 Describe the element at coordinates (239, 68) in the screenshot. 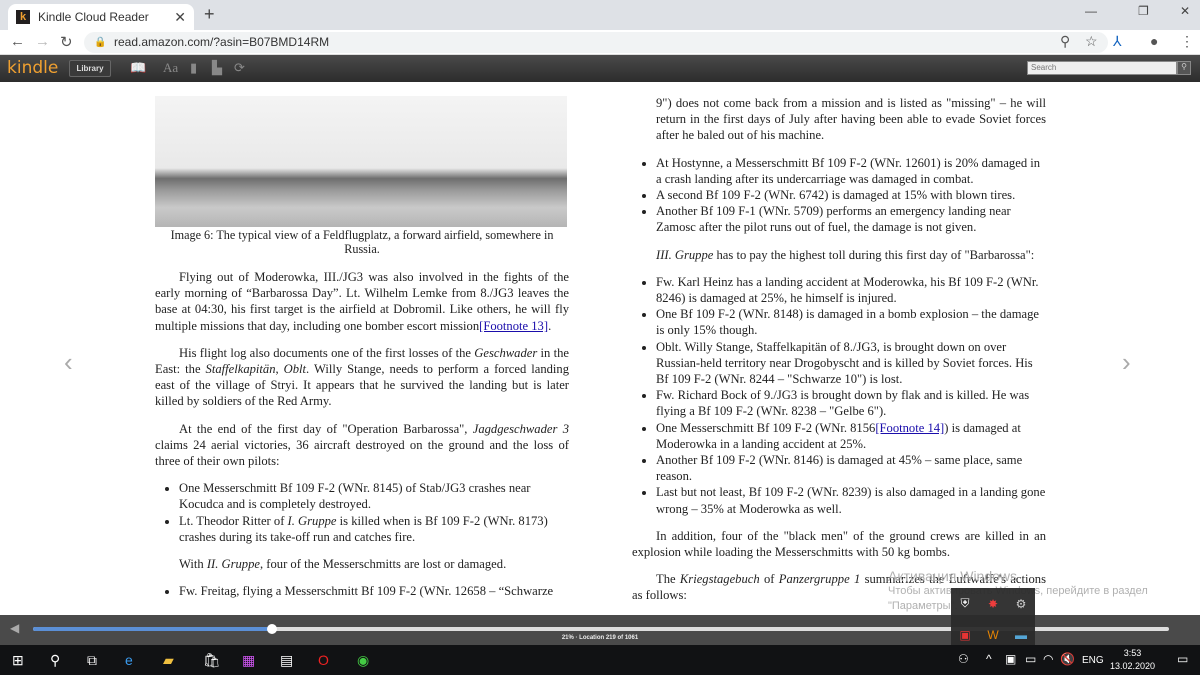

I see `sync-icon: ⟳` at that location.